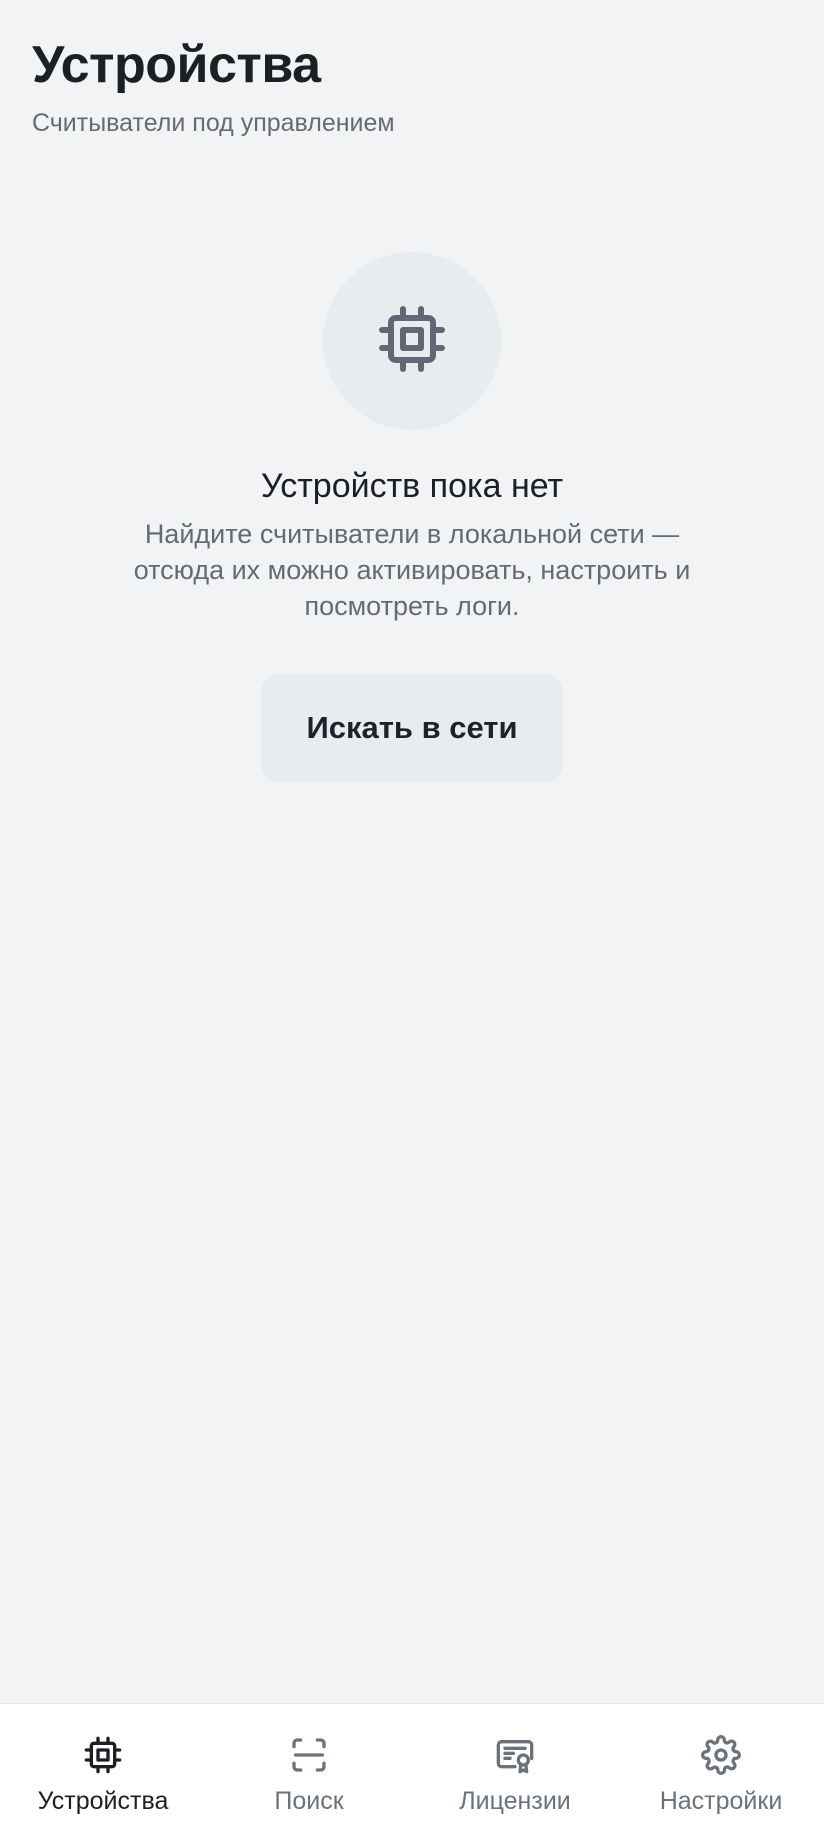 The height and width of the screenshot is (1830, 824). What do you see at coordinates (213, 123) in the screenshot?
I see `page-subtitle: Считыватели под управлением` at bounding box center [213, 123].